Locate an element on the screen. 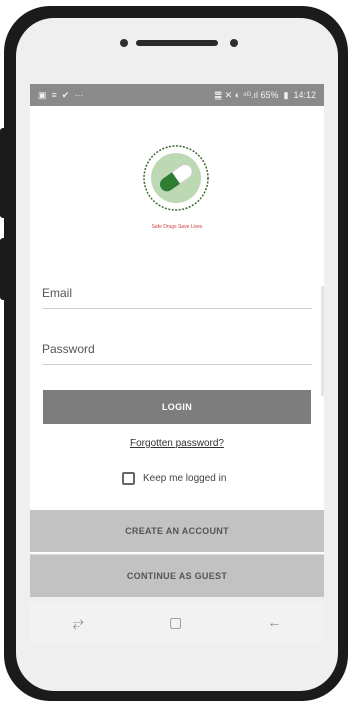 Image resolution: width=354 pixels, height=707 pixels. volume-button is located at coordinates (3, 173).